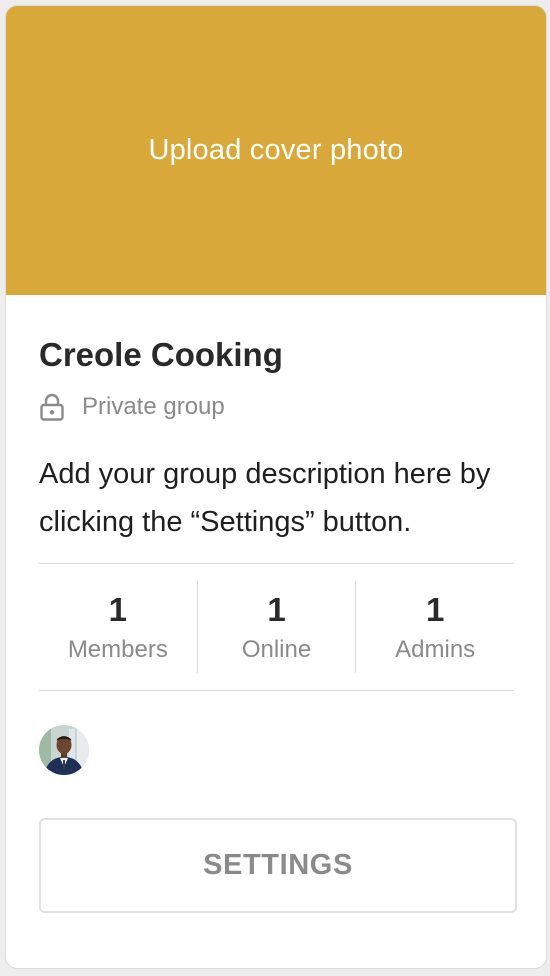 This screenshot has height=976, width=550. What do you see at coordinates (278, 865) in the screenshot?
I see `settings-button: SETTINGS` at bounding box center [278, 865].